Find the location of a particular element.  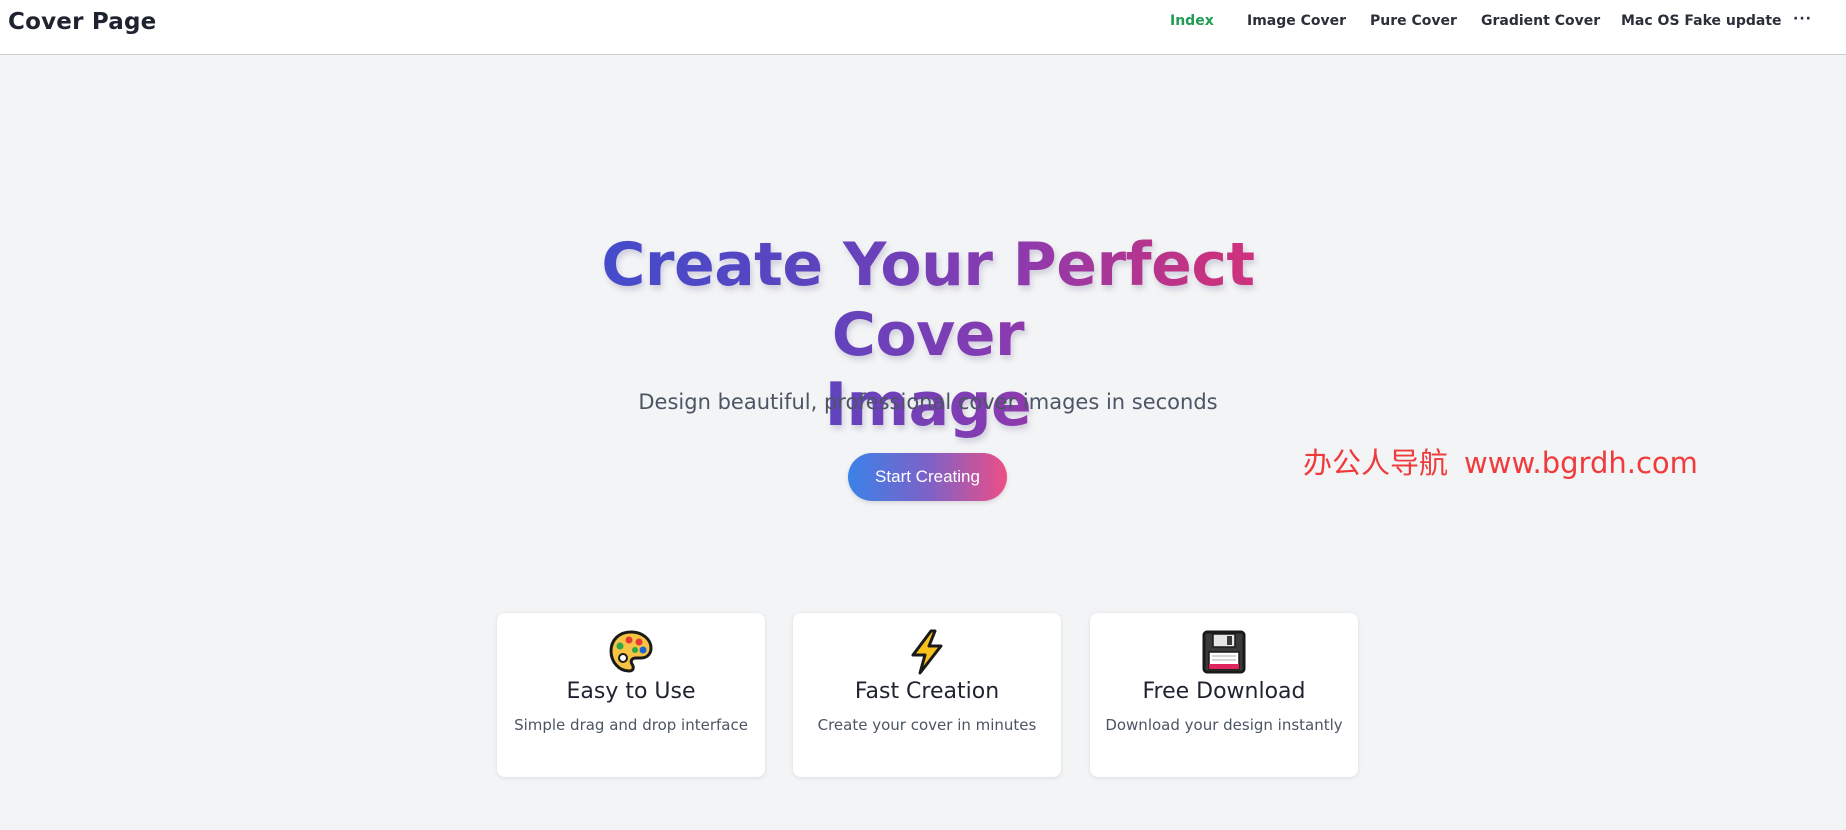

feature-title: Fast Creation is located at coordinates (927, 691).